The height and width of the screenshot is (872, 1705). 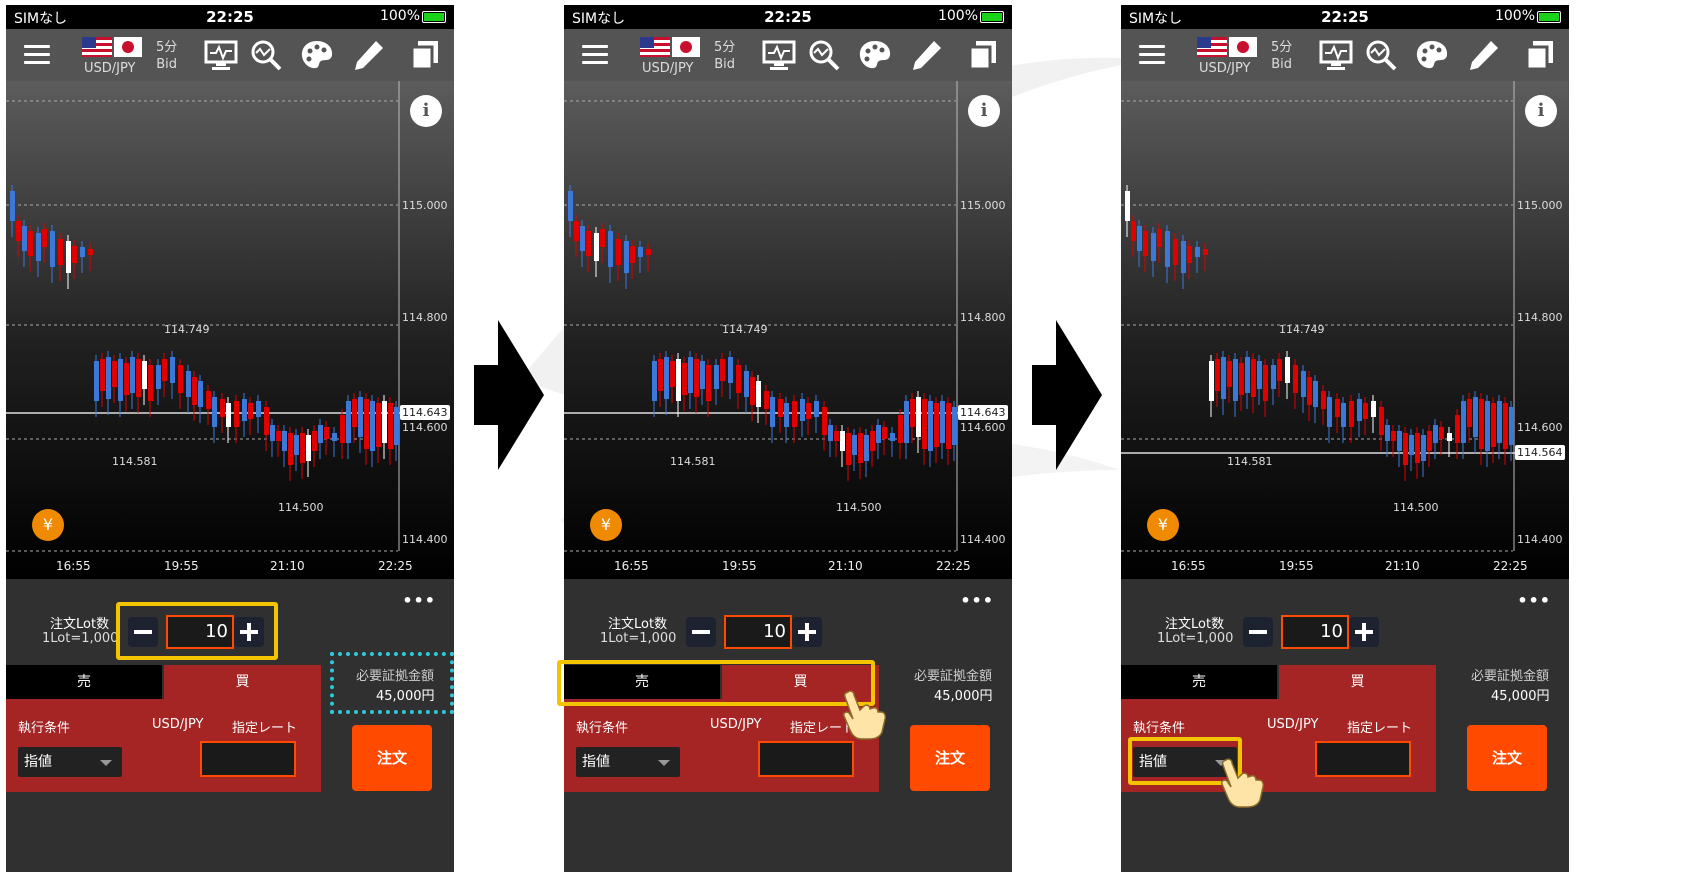 What do you see at coordinates (425, 427) in the screenshot?
I see `y-tick-114600: 114.600` at bounding box center [425, 427].